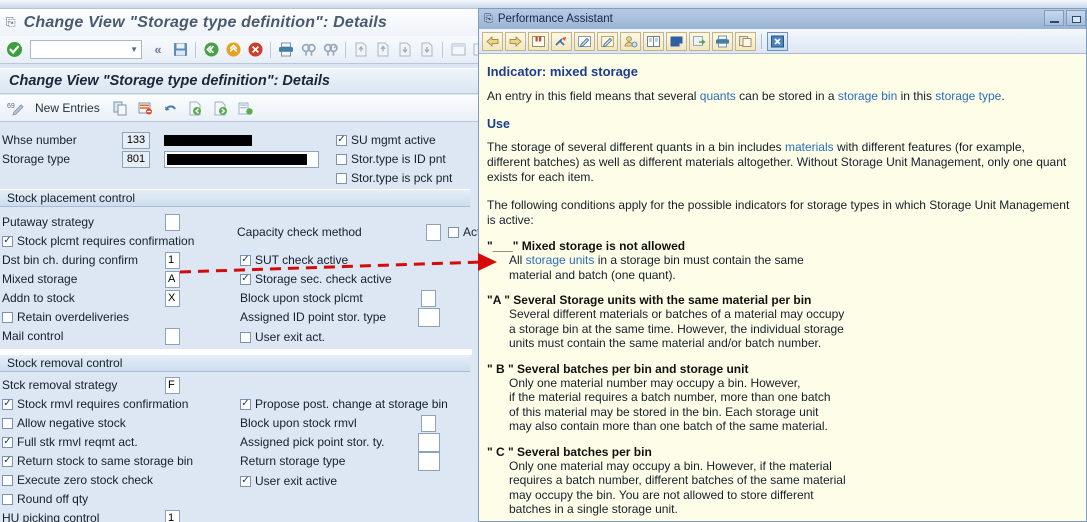 This screenshot has height=522, width=1087. Describe the element at coordinates (429, 461) in the screenshot. I see `input-return-storage-type` at that location.